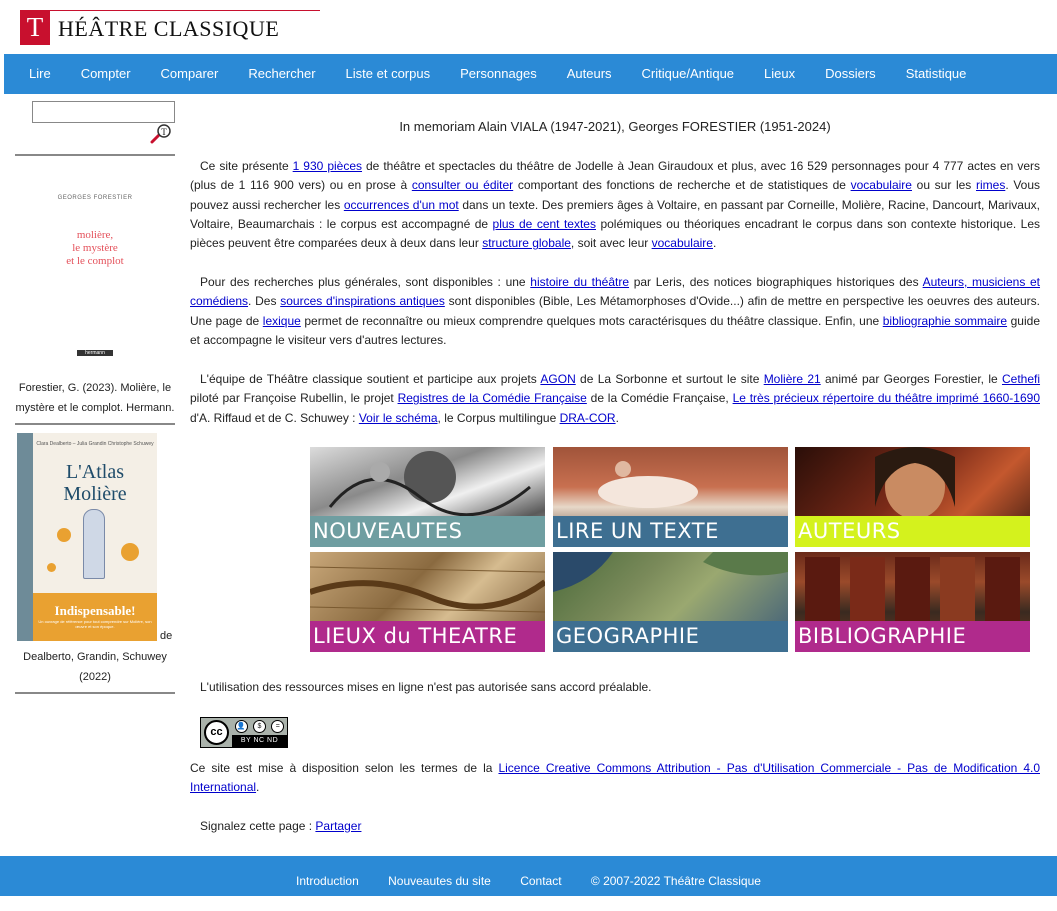  Describe the element at coordinates (259, 741) in the screenshot. I see `cc-terms: BY NC ND` at that location.